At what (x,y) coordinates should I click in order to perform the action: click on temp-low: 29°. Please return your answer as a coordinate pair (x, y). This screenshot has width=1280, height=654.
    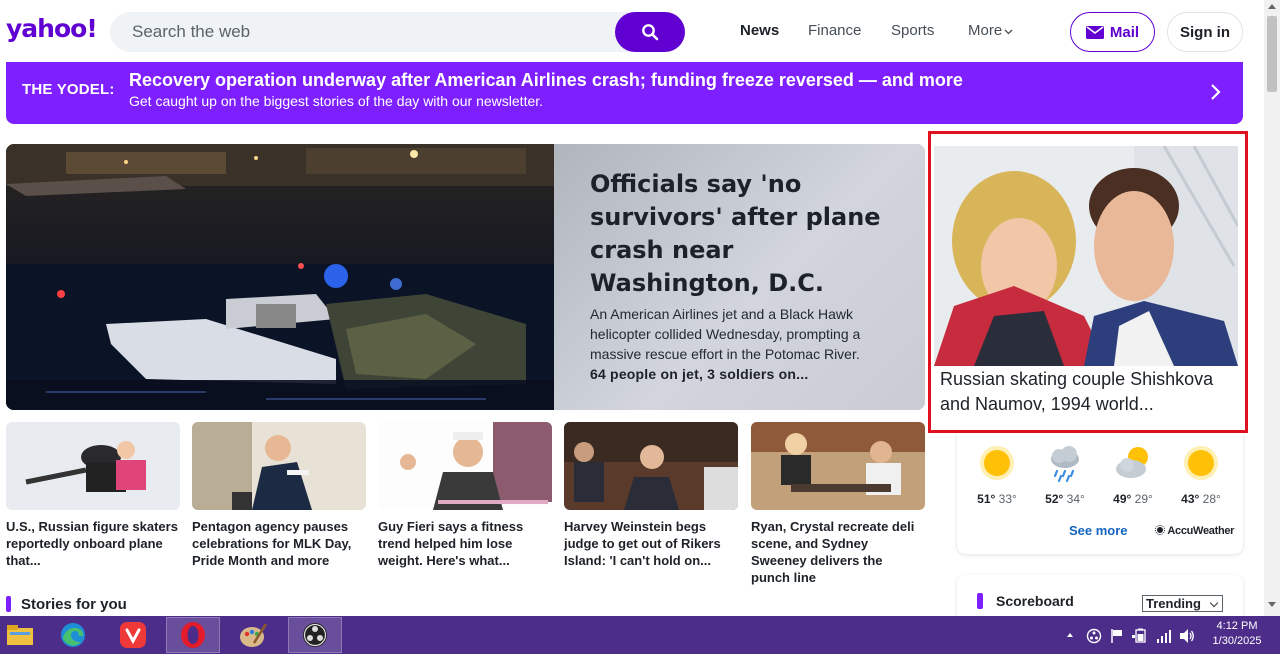
    Looking at the image, I should click on (1143, 499).